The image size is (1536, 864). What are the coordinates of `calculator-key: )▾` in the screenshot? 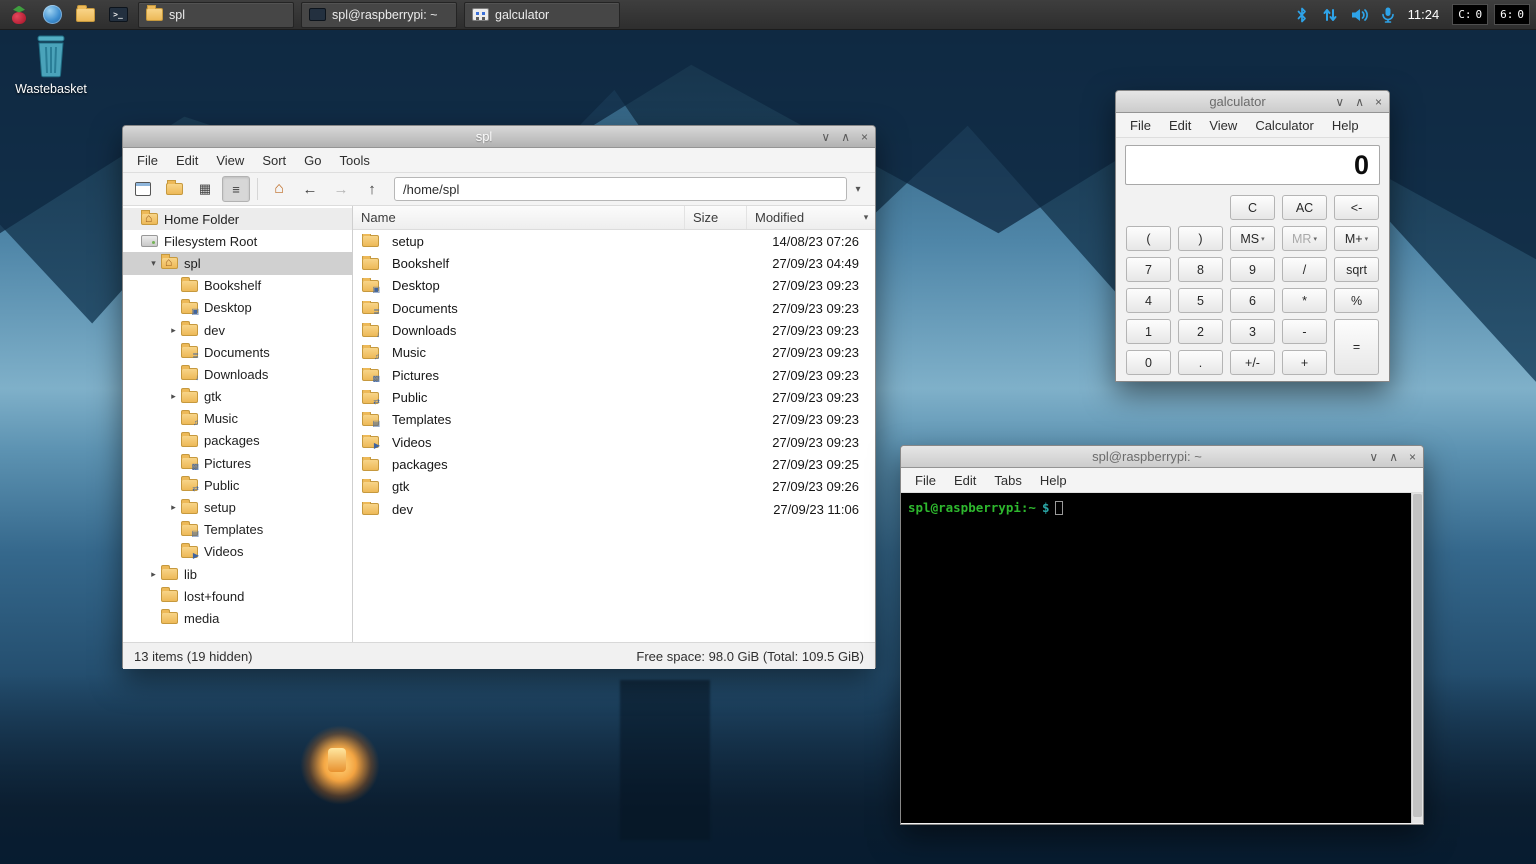 It's located at (1200, 238).